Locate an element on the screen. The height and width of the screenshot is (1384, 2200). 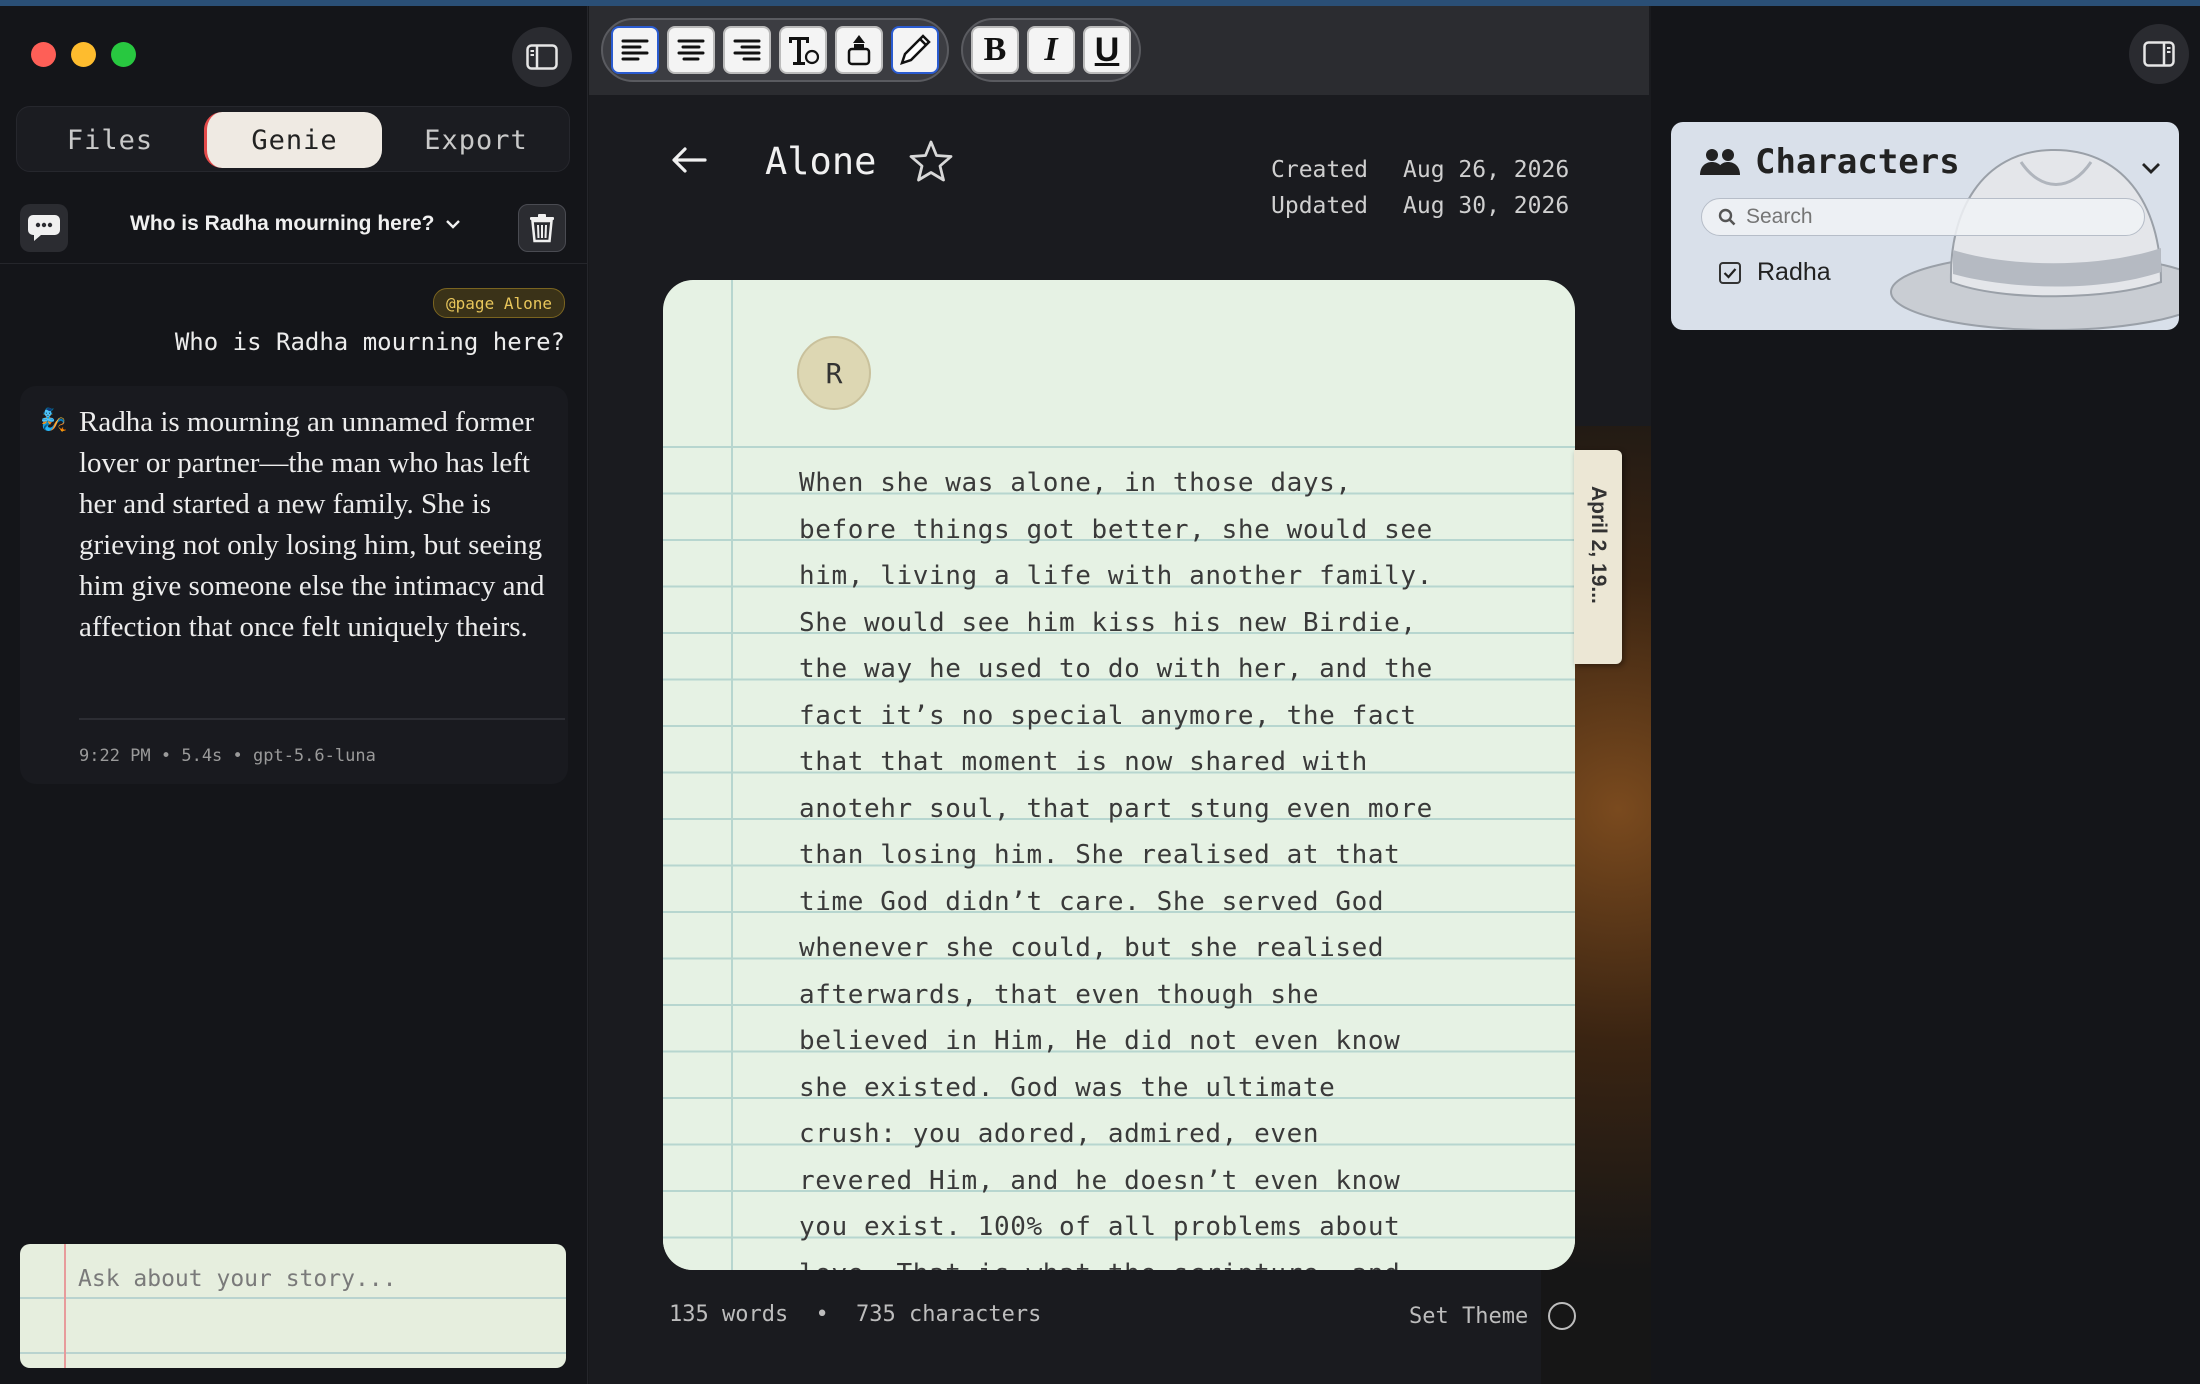
align-right-icon is located at coordinates (747, 50).